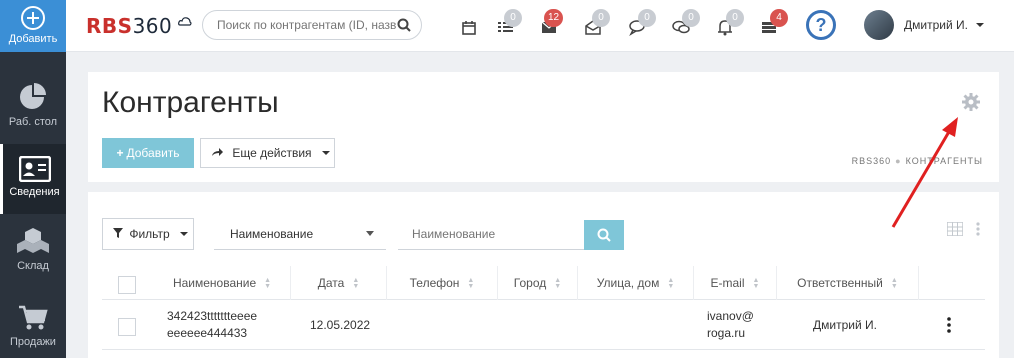  I want to click on stack-badge: 4, so click(779, 18).